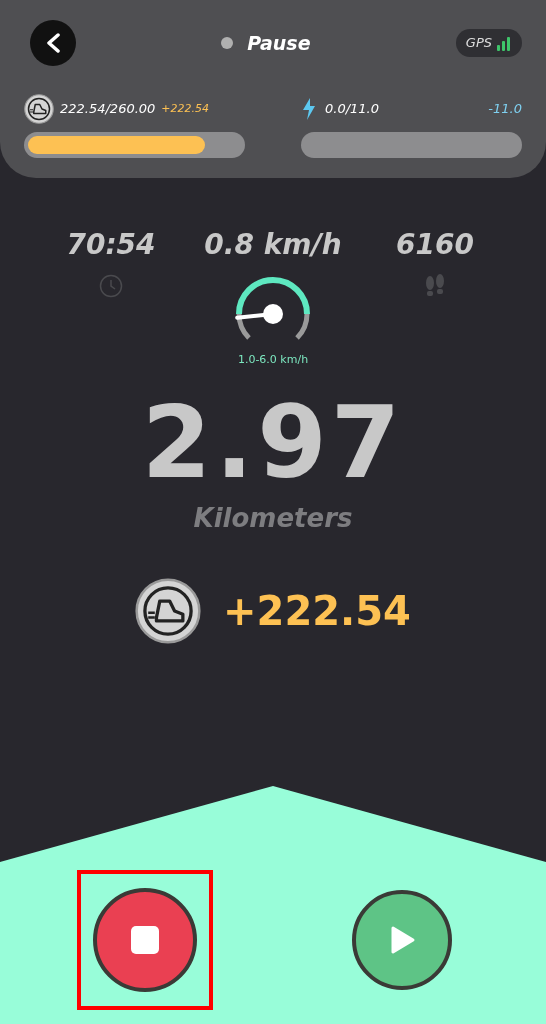 Image resolution: width=546 pixels, height=1024 pixels. Describe the element at coordinates (273, 360) in the screenshot. I see `speed-range: 1.0-6.0 km/h` at that location.